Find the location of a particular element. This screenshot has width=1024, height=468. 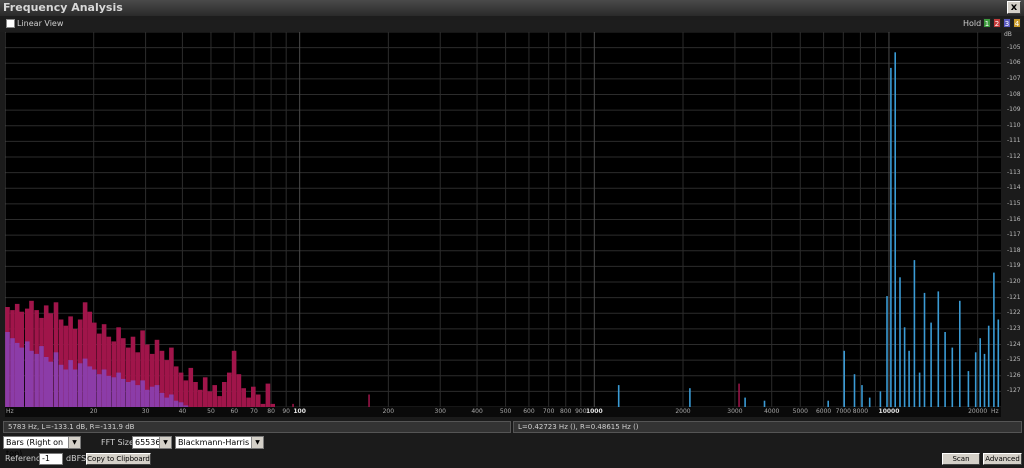

fft-size-select: 65536 ▼ is located at coordinates (152, 442).